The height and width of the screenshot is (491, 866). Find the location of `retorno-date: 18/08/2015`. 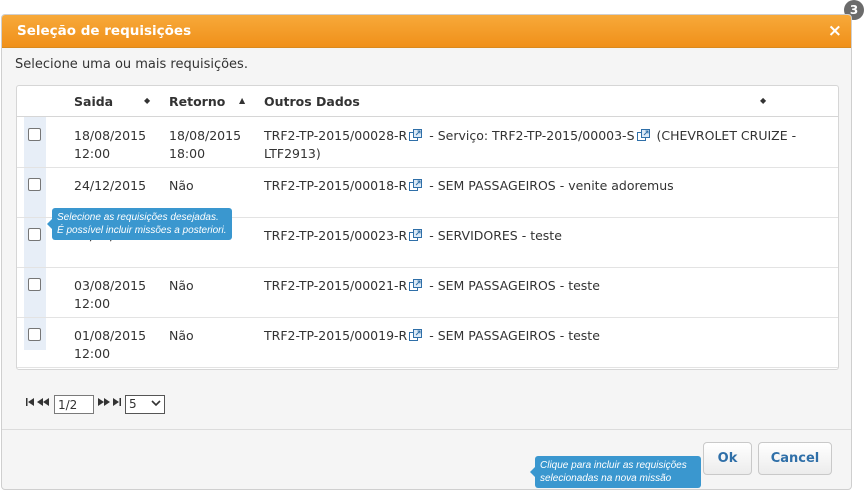

retorno-date: 18/08/2015 is located at coordinates (205, 135).